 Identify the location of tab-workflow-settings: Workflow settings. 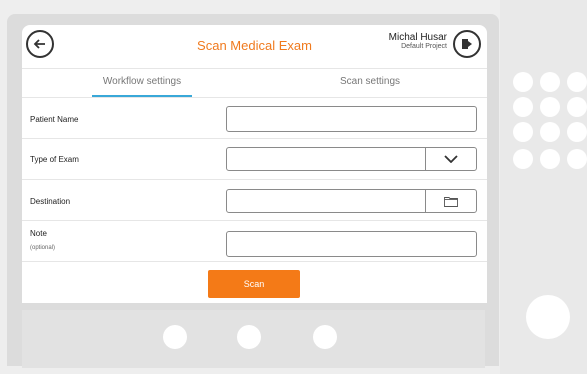
(142, 83).